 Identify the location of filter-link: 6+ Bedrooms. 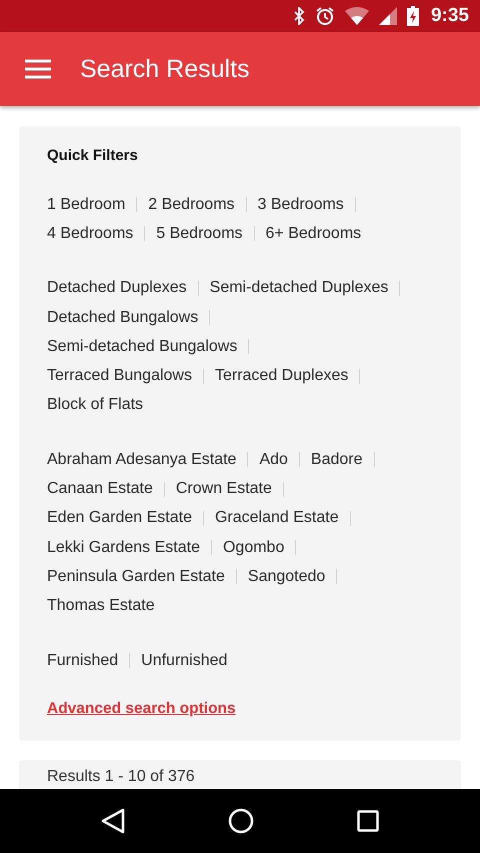
(314, 233).